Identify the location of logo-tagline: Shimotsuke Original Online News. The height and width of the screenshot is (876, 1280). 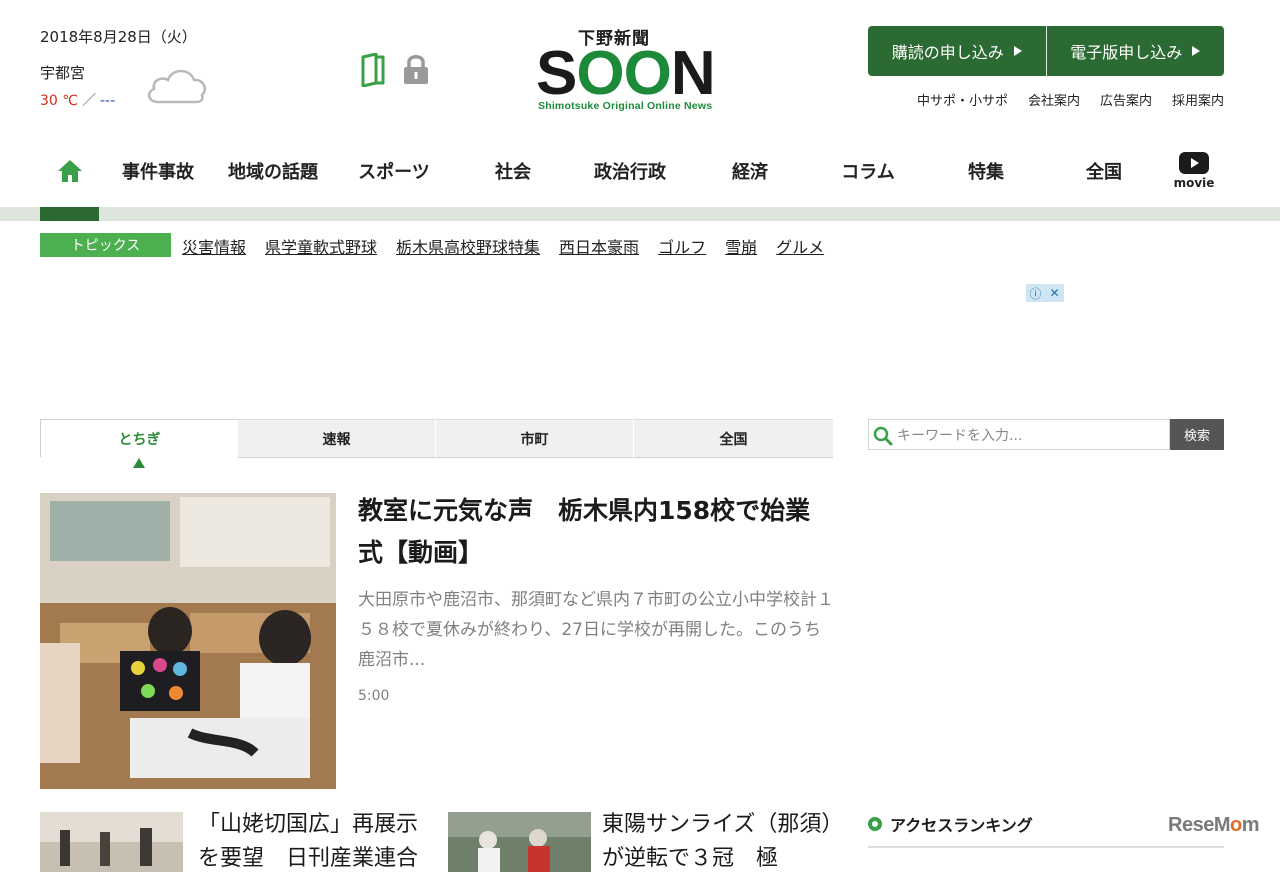
(625, 106).